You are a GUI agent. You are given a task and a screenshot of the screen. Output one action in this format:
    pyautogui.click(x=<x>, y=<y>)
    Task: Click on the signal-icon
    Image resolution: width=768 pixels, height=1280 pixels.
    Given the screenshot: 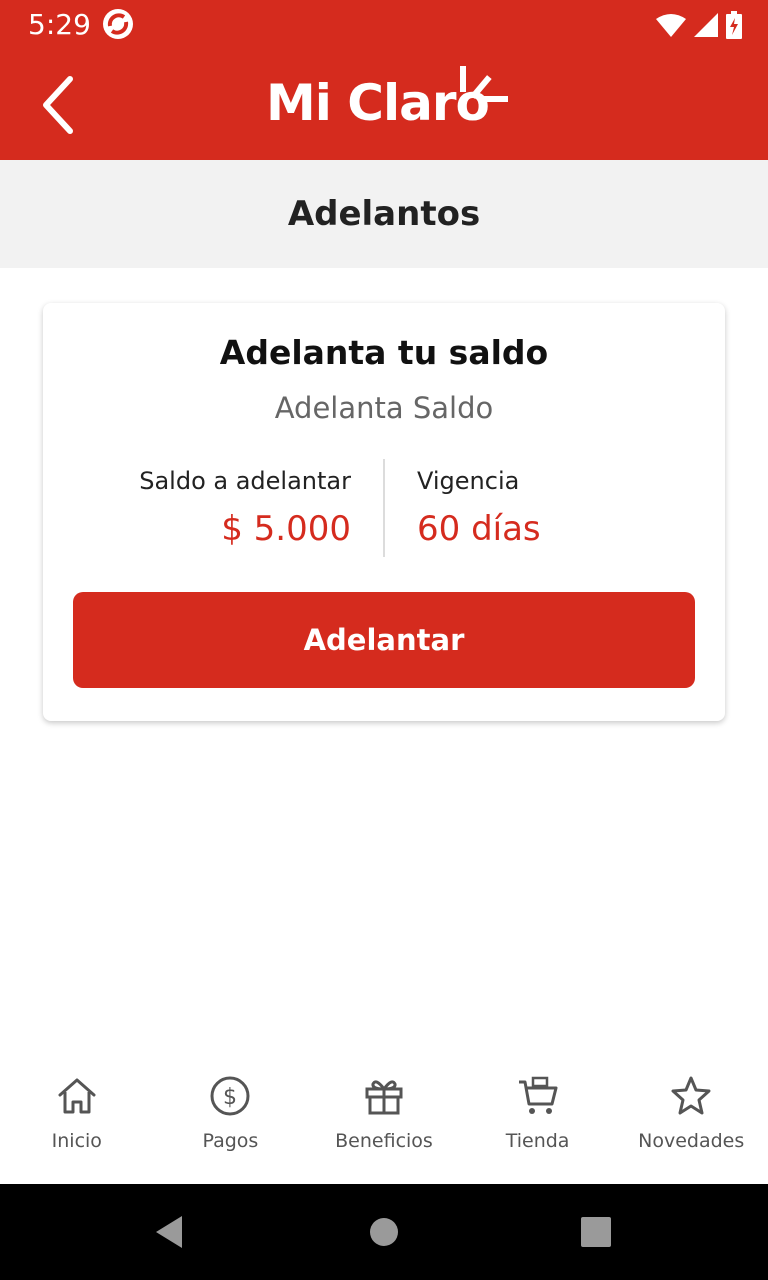 What is the action you would take?
    pyautogui.click(x=706, y=25)
    